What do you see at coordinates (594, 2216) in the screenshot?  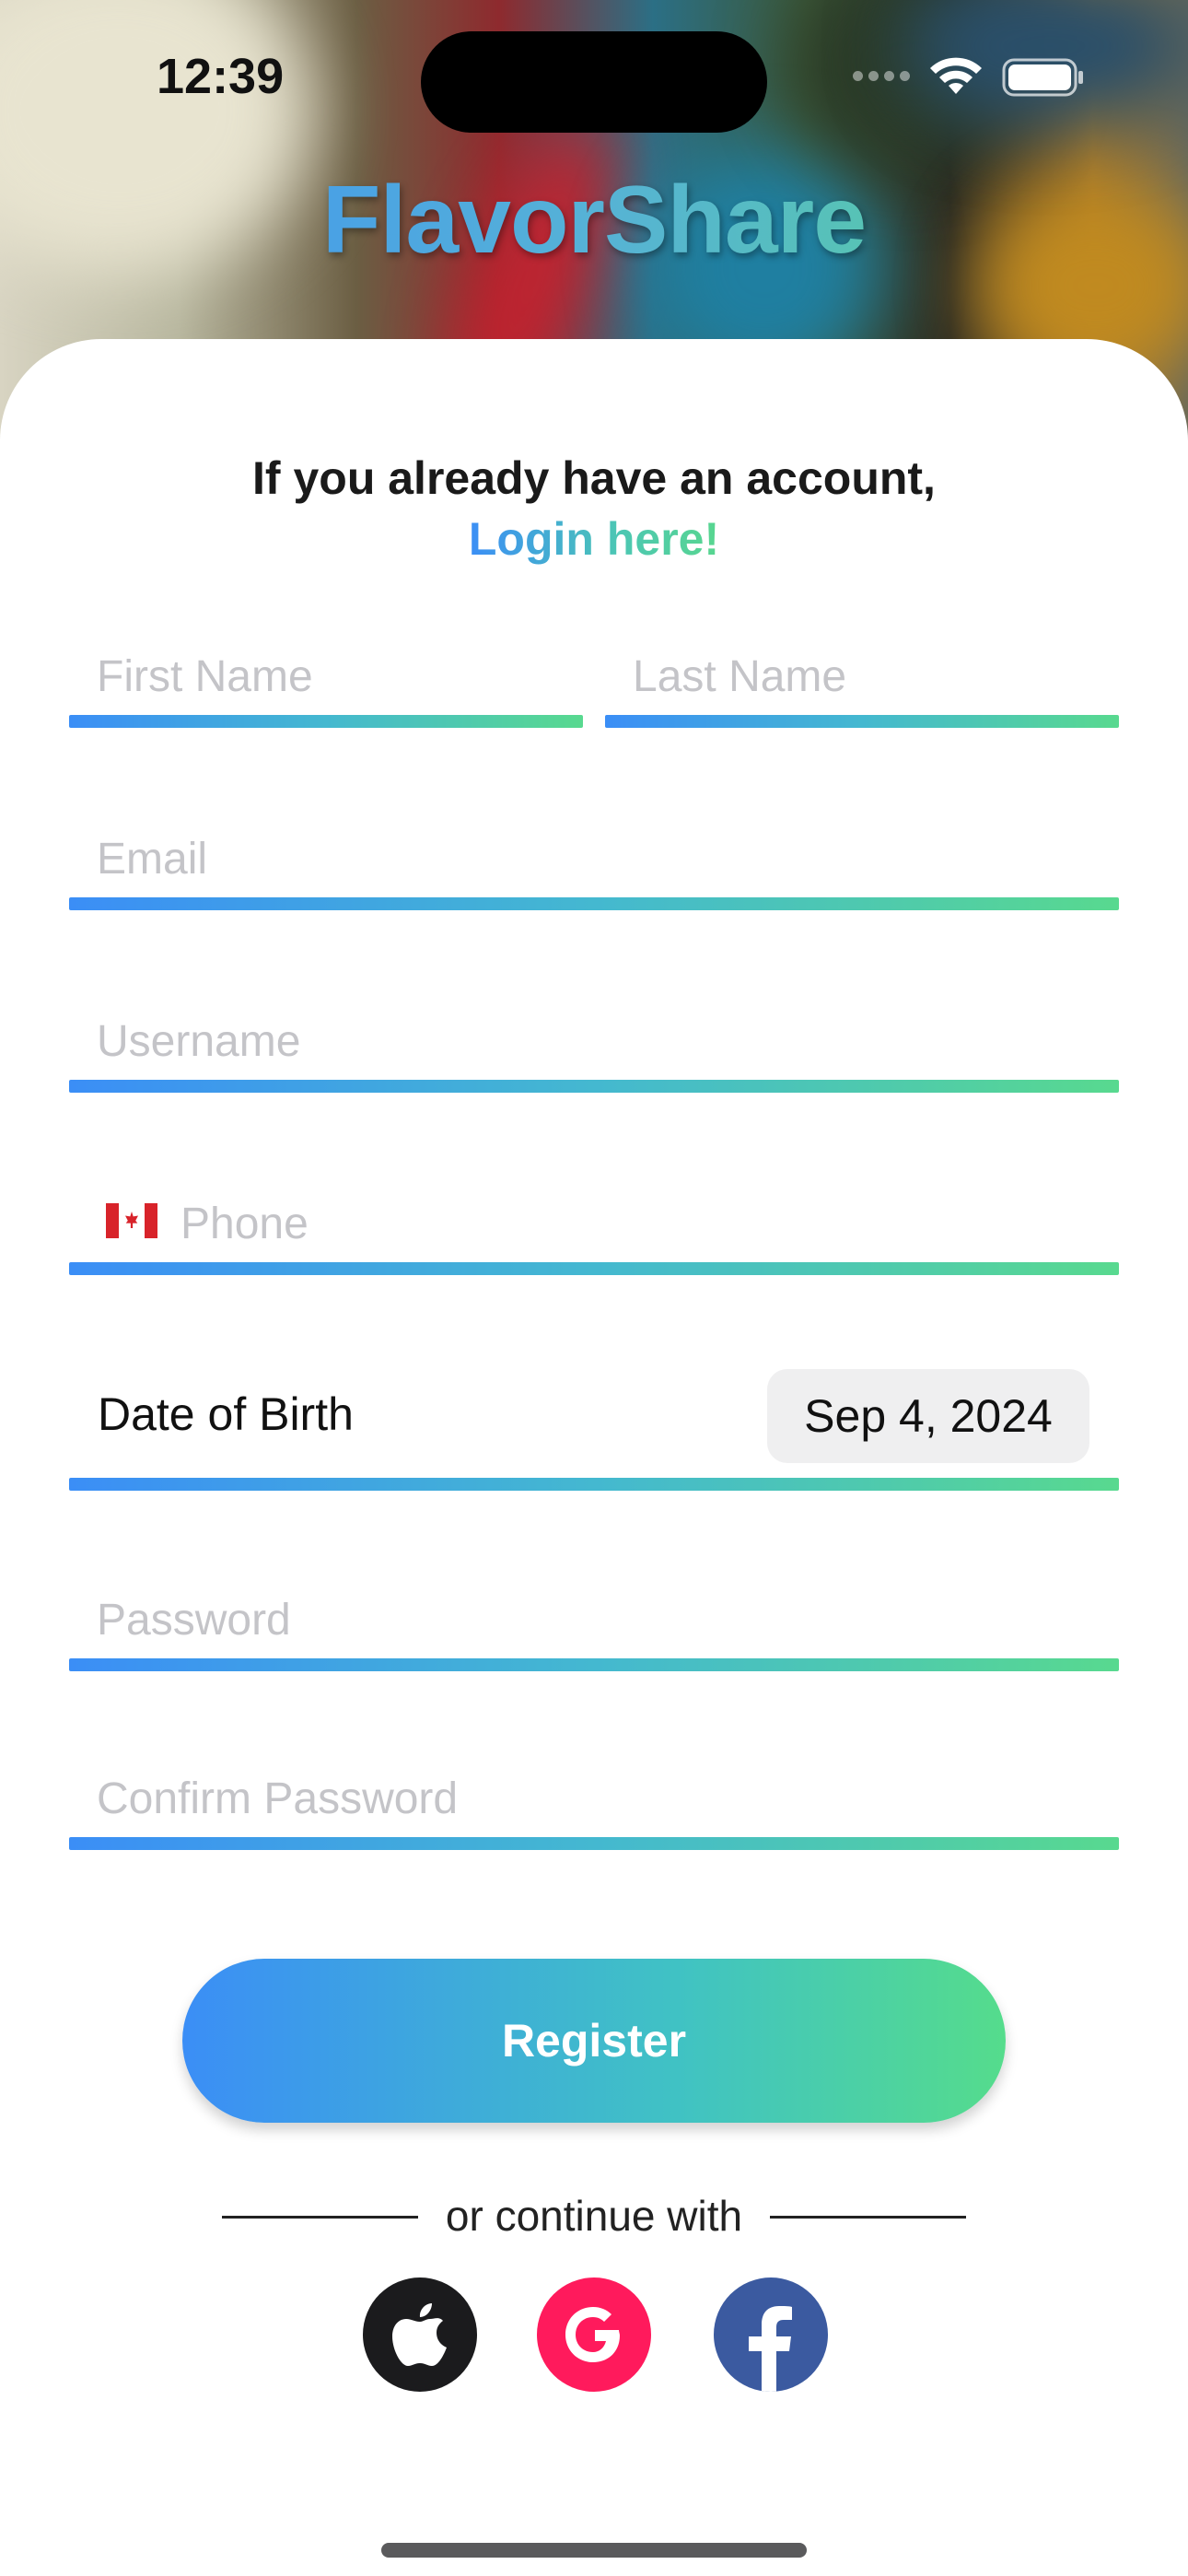 I see `divider-text: or continue with` at bounding box center [594, 2216].